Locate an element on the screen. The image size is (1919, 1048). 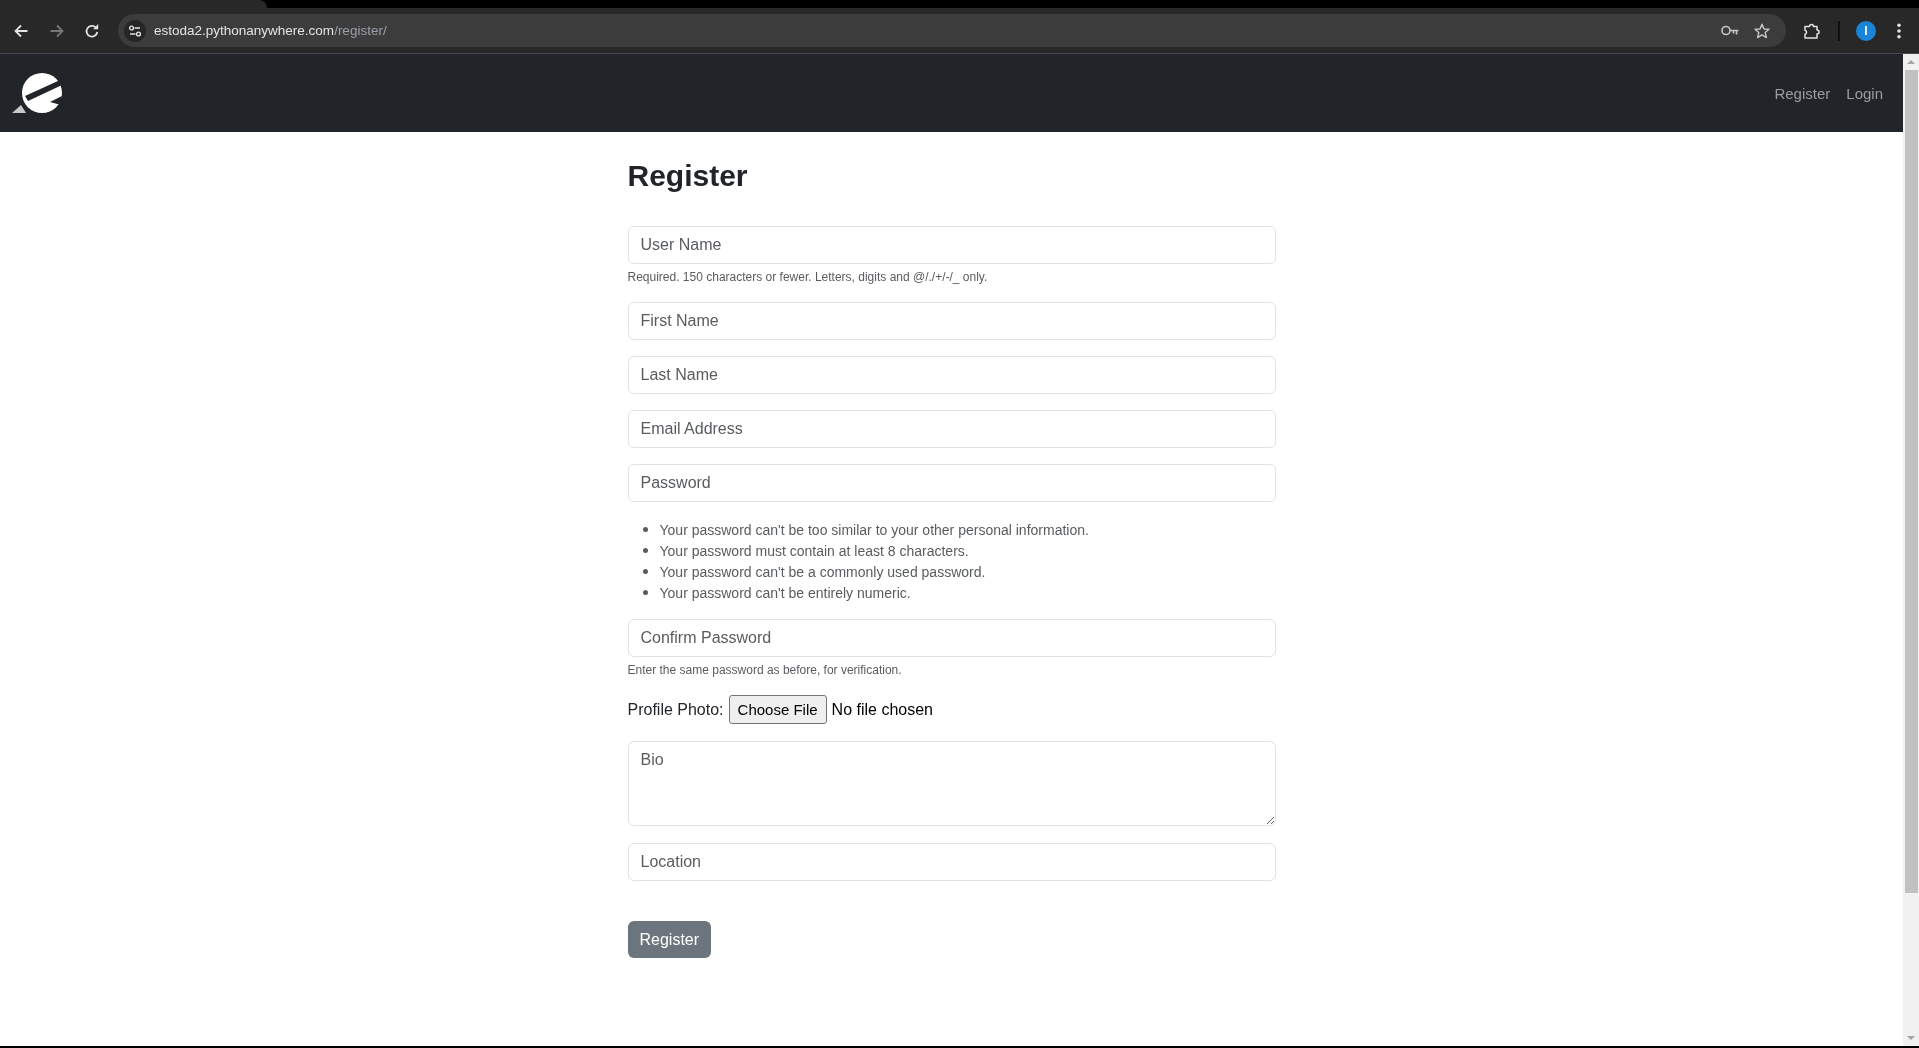
nav-link: Register is located at coordinates (1802, 93).